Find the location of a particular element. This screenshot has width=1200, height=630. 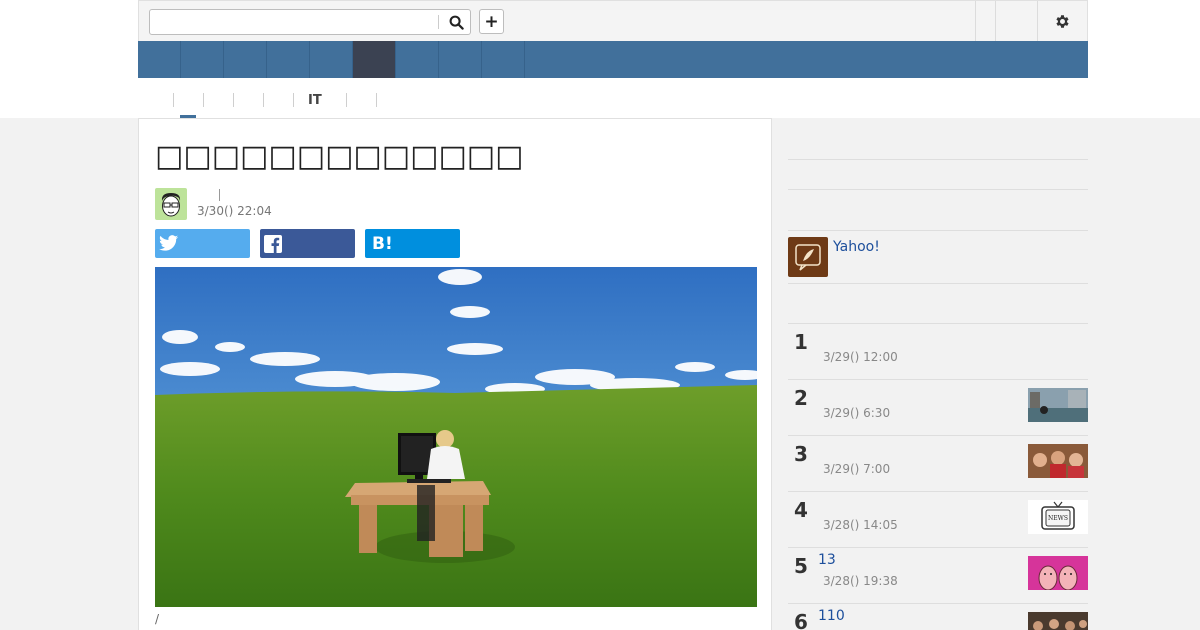

ranking-date: 3/29() 12:00 is located at coordinates (860, 357).